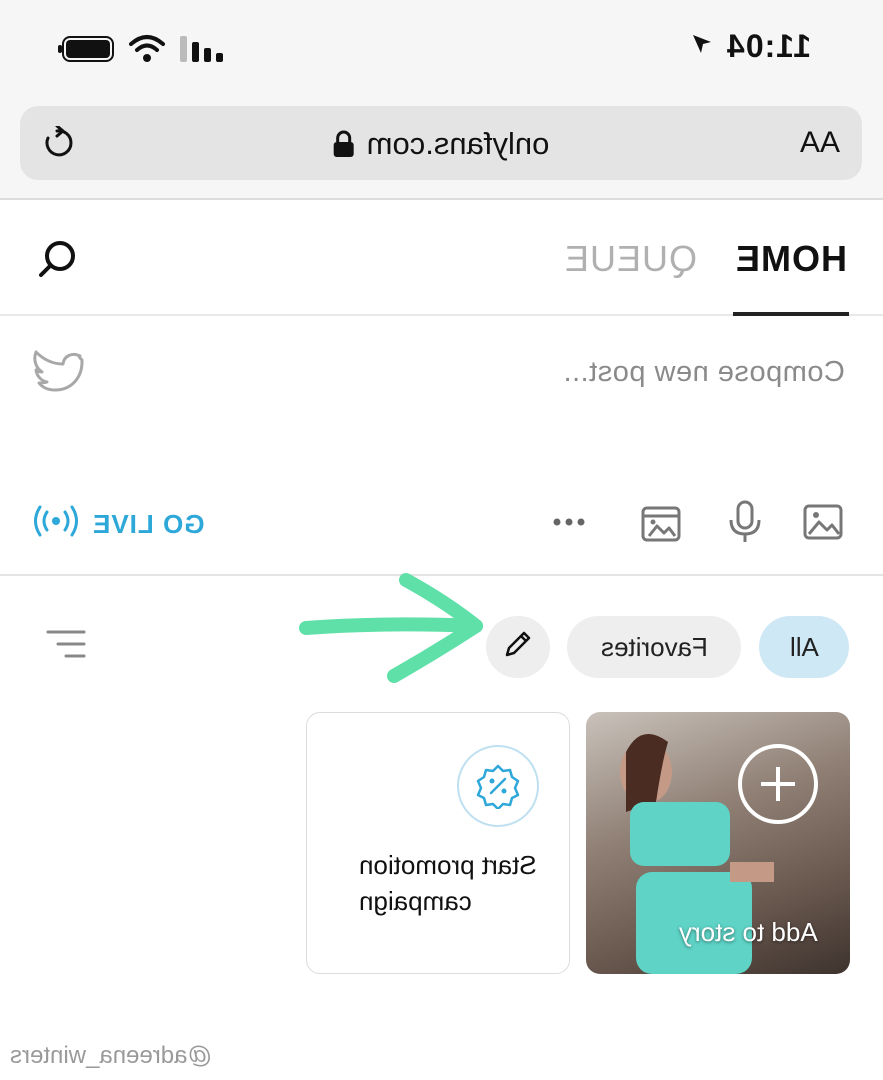  I want to click on annotation-arrow-icon, so click(396, 628).